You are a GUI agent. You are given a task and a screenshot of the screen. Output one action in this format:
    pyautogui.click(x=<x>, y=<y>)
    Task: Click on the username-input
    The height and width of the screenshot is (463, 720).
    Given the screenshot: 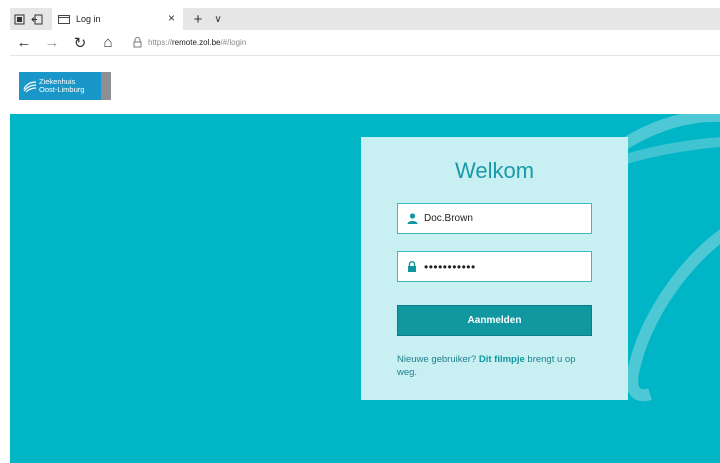 What is the action you would take?
    pyautogui.click(x=504, y=218)
    